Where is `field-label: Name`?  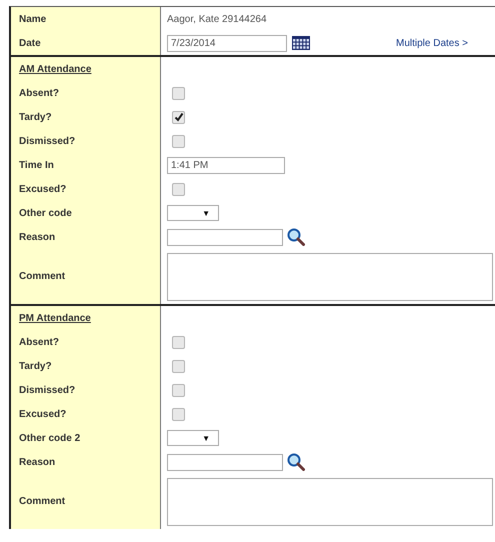 field-label: Name is located at coordinates (32, 19).